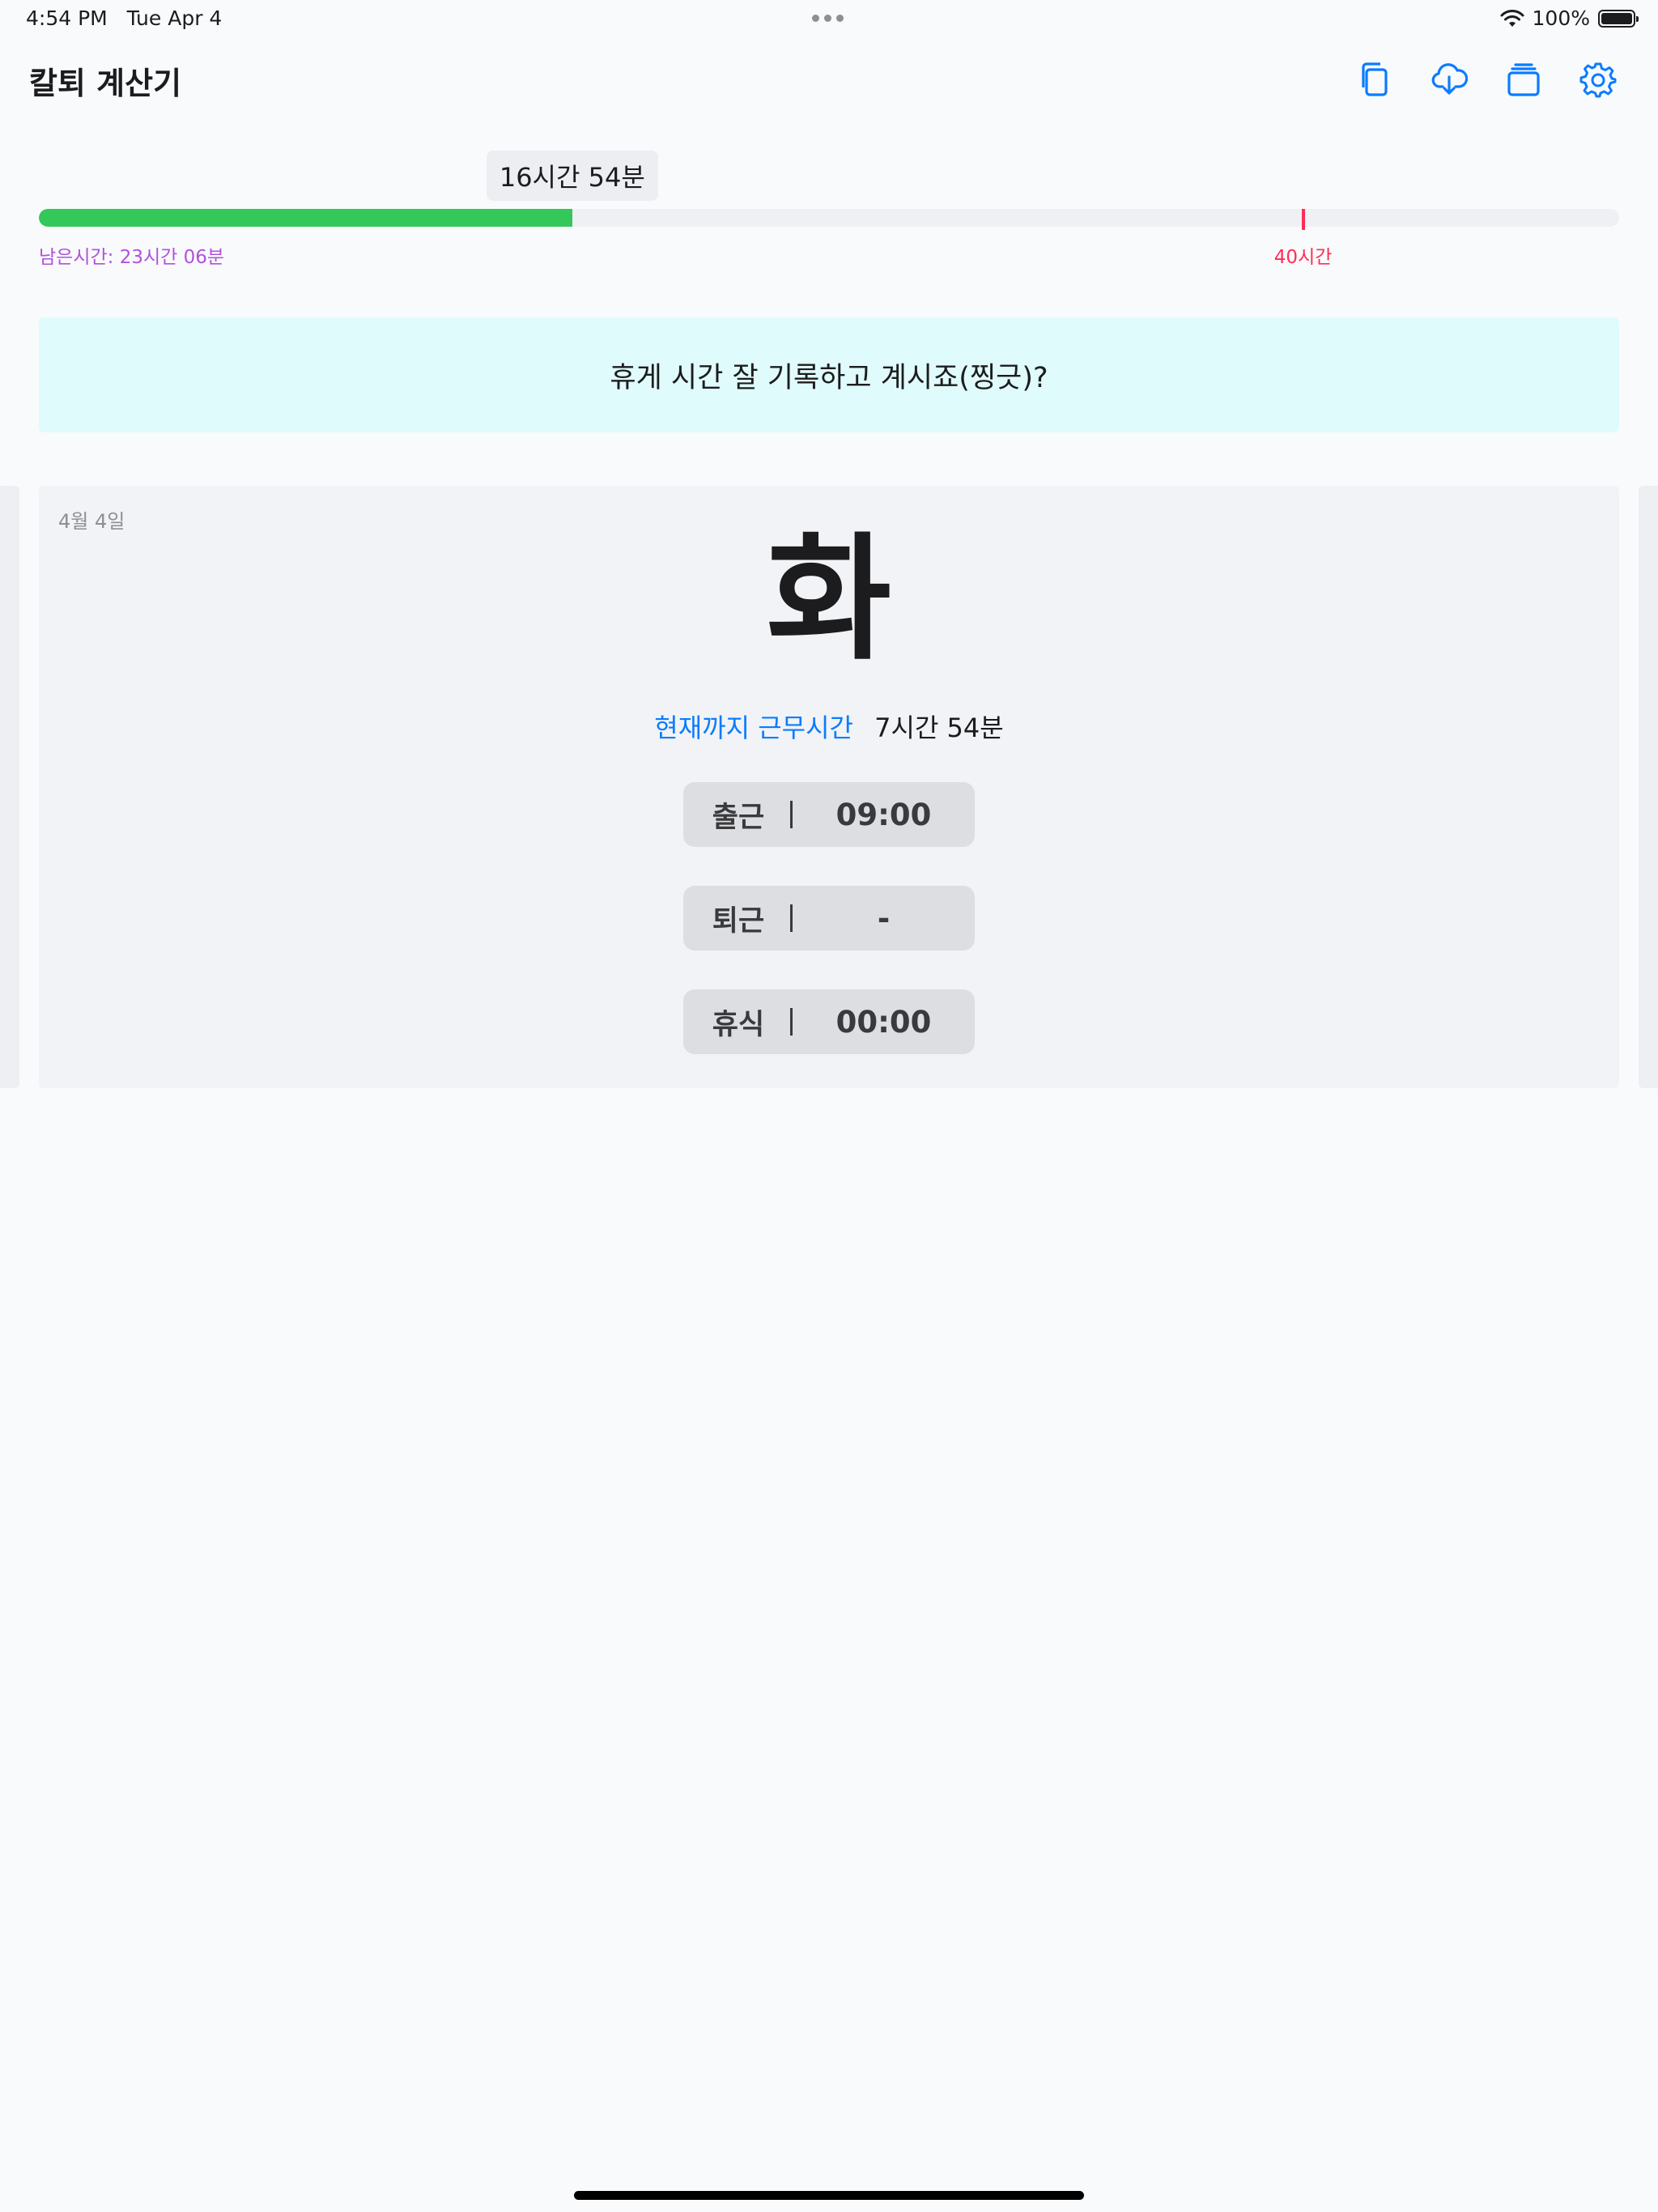  What do you see at coordinates (738, 818) in the screenshot?
I see `clock-in-label: 출근` at bounding box center [738, 818].